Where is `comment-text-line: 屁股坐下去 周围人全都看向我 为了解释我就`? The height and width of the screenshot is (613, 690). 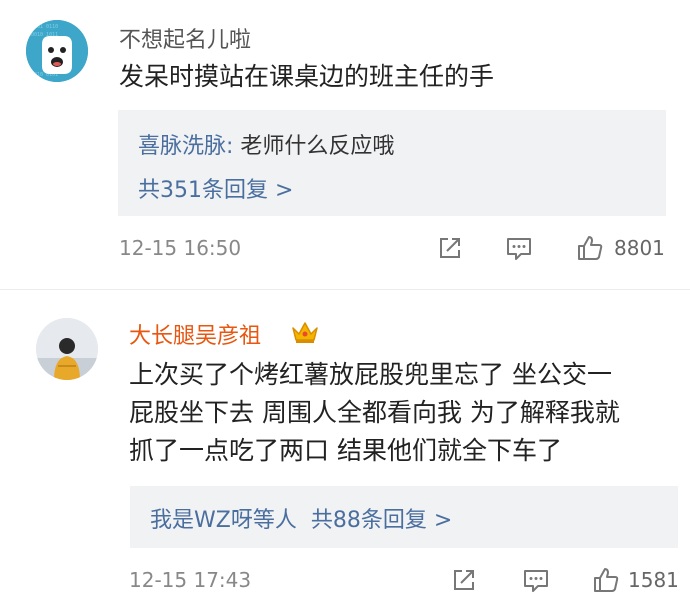
comment-text-line: 屁股坐下去 周围人全都看向我 为了解释我就 is located at coordinates (374, 412).